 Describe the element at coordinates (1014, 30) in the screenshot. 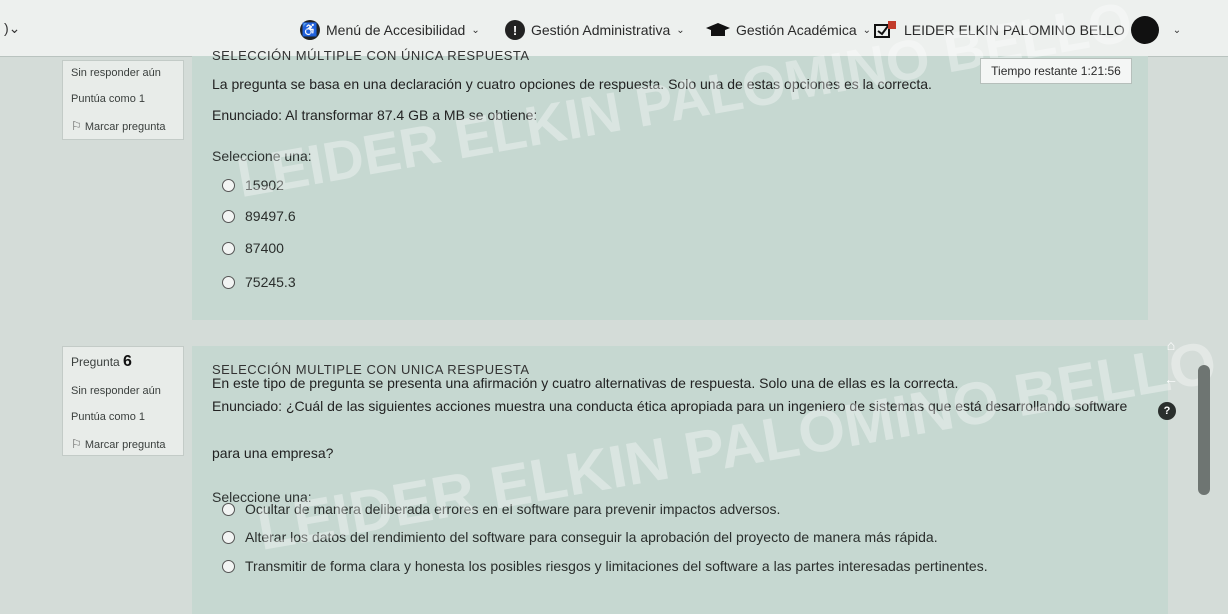

I see `user-name: LEIDER ELKIN PALOMINO BELLO` at that location.